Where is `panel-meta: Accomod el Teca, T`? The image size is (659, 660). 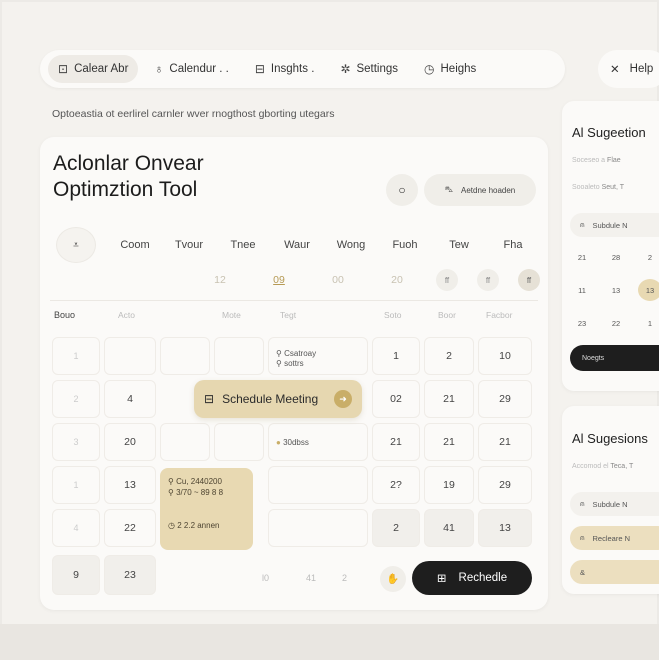
panel-meta: Accomod el Teca, T is located at coordinates (603, 466).